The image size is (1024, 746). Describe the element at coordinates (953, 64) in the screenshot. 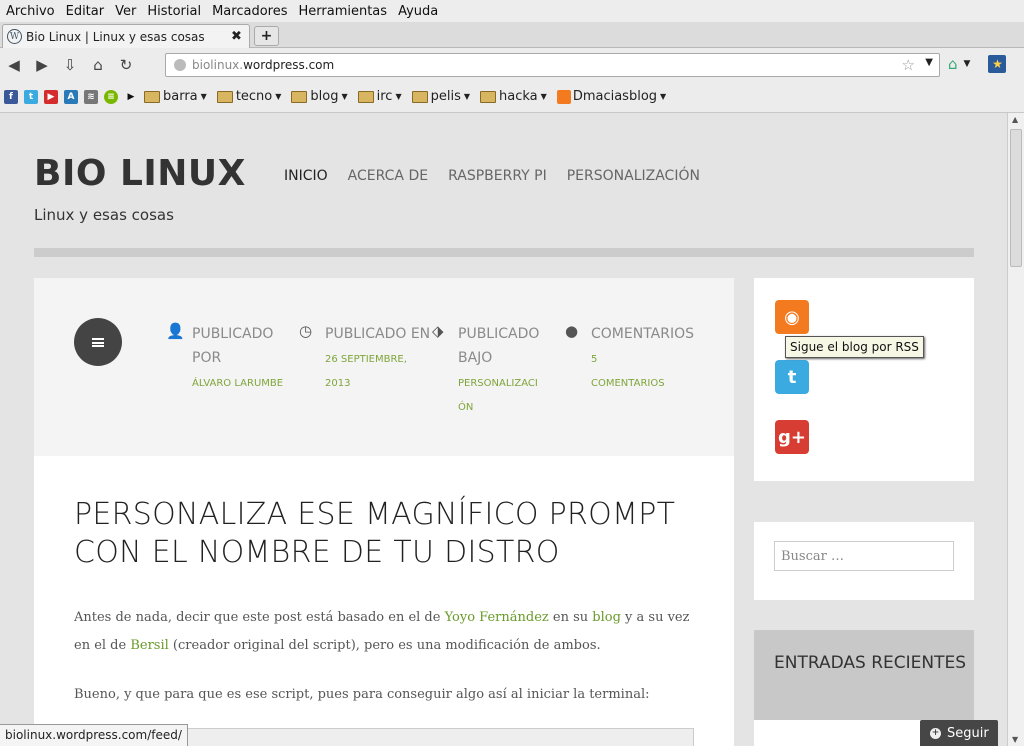

I see `homepage-icon: ⌂` at that location.